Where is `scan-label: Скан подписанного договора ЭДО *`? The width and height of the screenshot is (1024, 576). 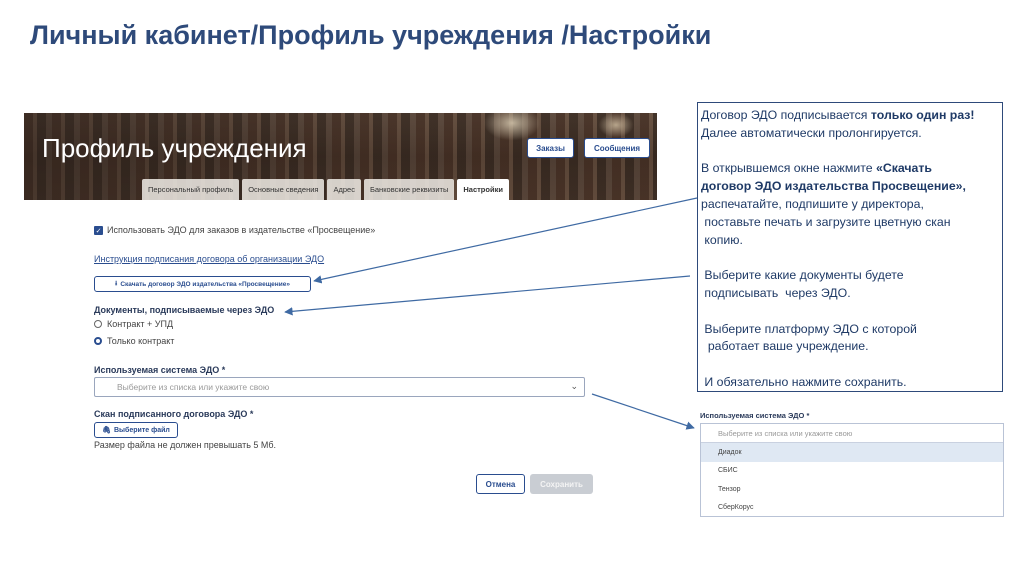
scan-label: Скан подписанного договора ЭДО * is located at coordinates (174, 414).